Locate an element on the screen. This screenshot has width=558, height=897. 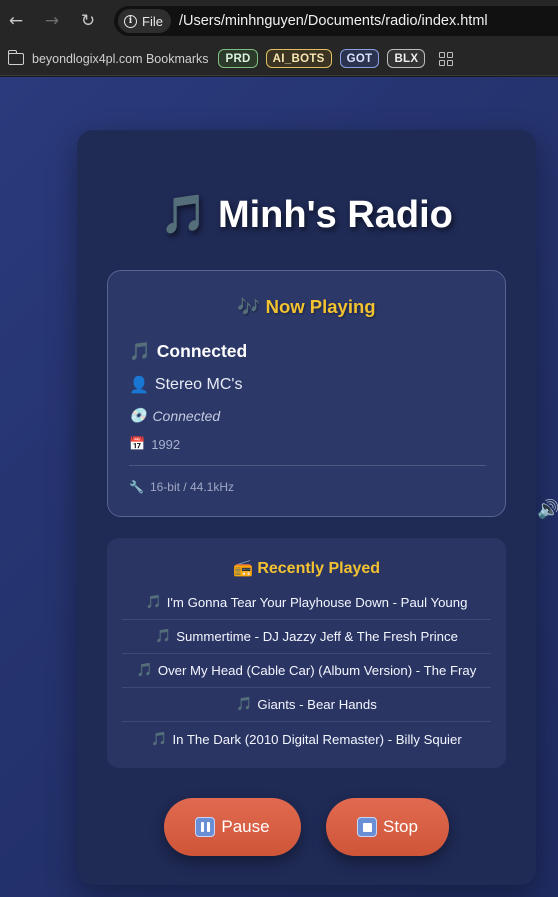
calendar-icon: 📅 is located at coordinates (137, 444).